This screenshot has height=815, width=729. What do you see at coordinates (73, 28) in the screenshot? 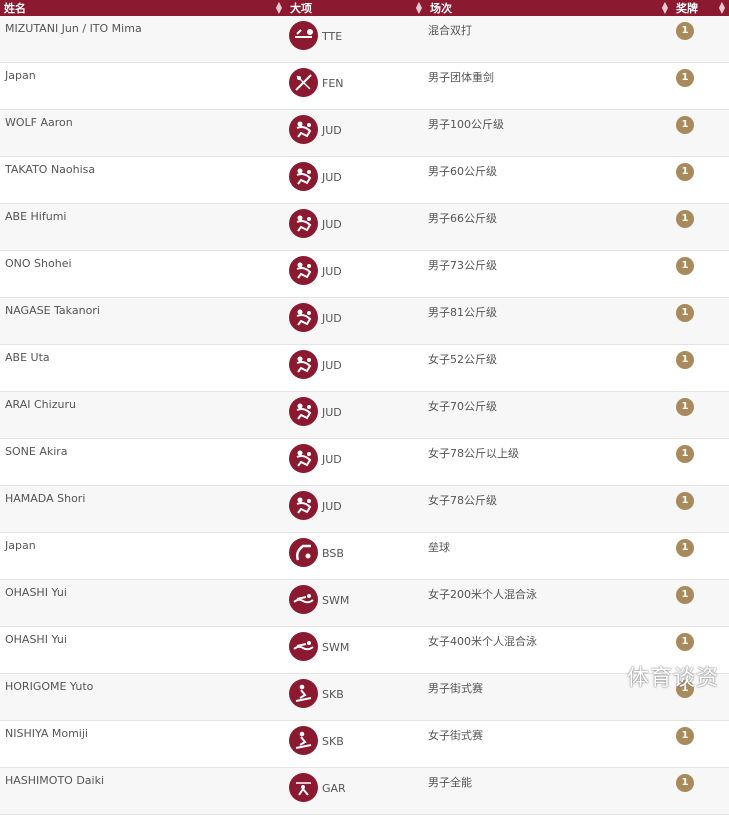
I see `athlete-name: MIZUTANI Jun / ITO Mima` at bounding box center [73, 28].